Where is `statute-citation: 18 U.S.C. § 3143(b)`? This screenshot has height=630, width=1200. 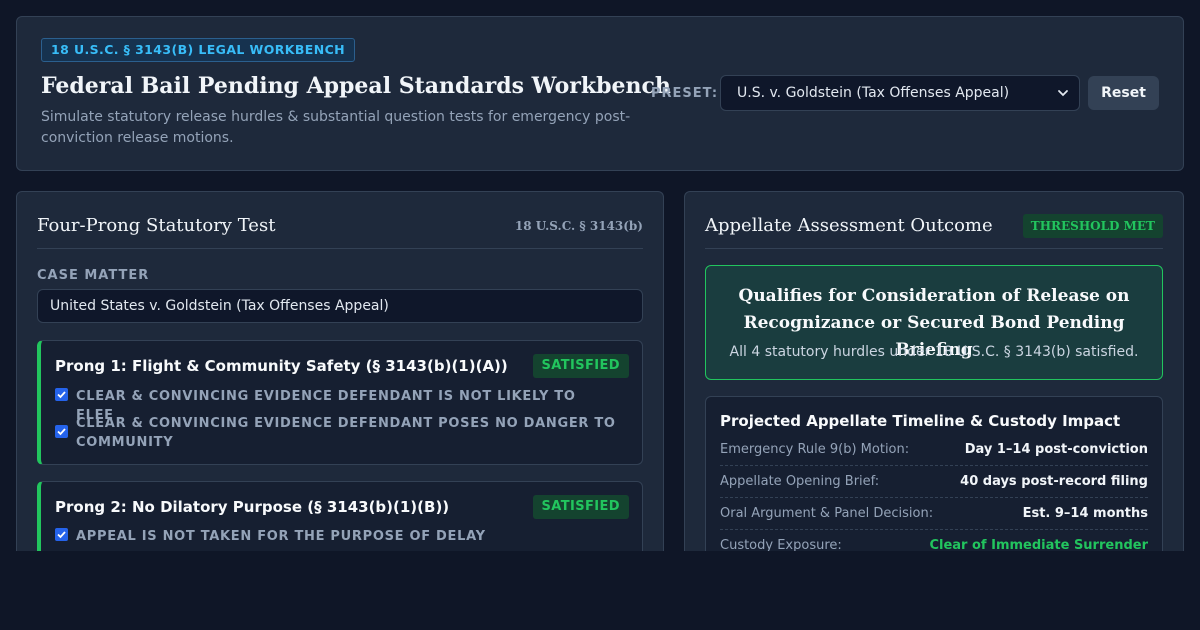
statute-citation: 18 U.S.C. § 3143(b) is located at coordinates (578, 226).